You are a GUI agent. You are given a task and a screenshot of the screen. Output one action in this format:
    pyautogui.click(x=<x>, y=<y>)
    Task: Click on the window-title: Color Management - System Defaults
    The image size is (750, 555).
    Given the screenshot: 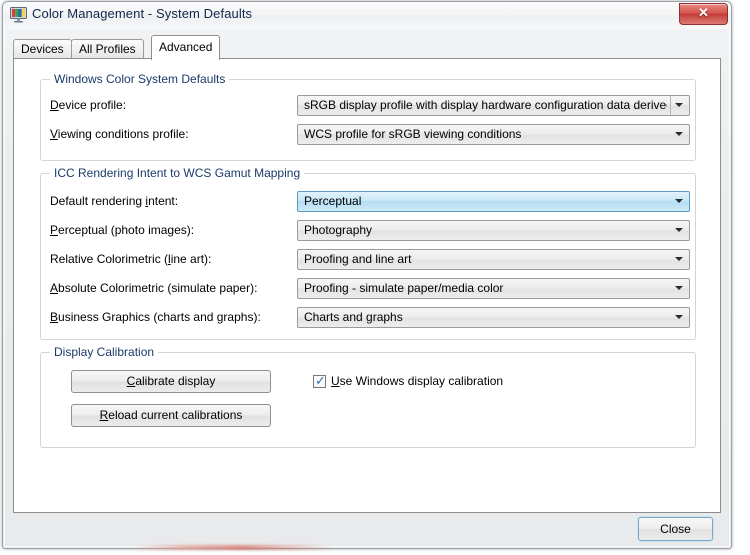 What is the action you would take?
    pyautogui.click(x=142, y=13)
    